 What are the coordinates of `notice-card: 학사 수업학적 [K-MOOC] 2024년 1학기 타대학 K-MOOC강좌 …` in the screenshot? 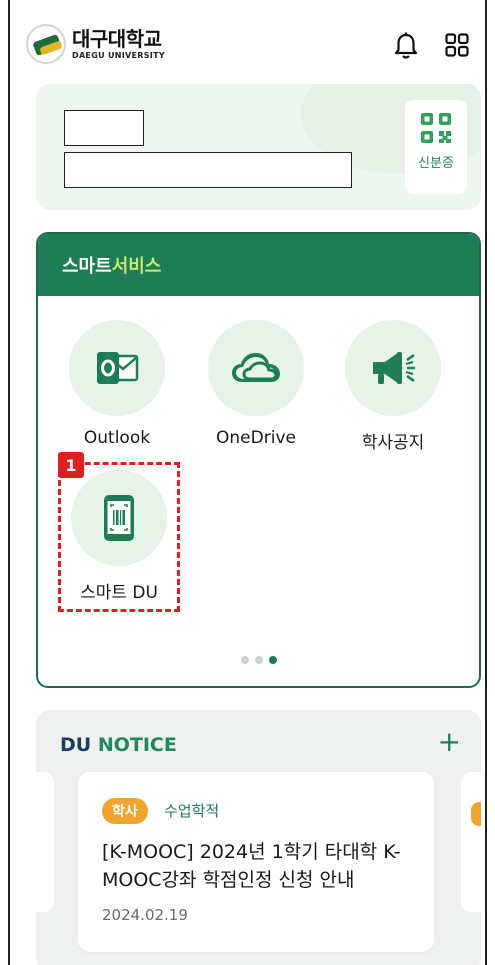 It's located at (256, 862).